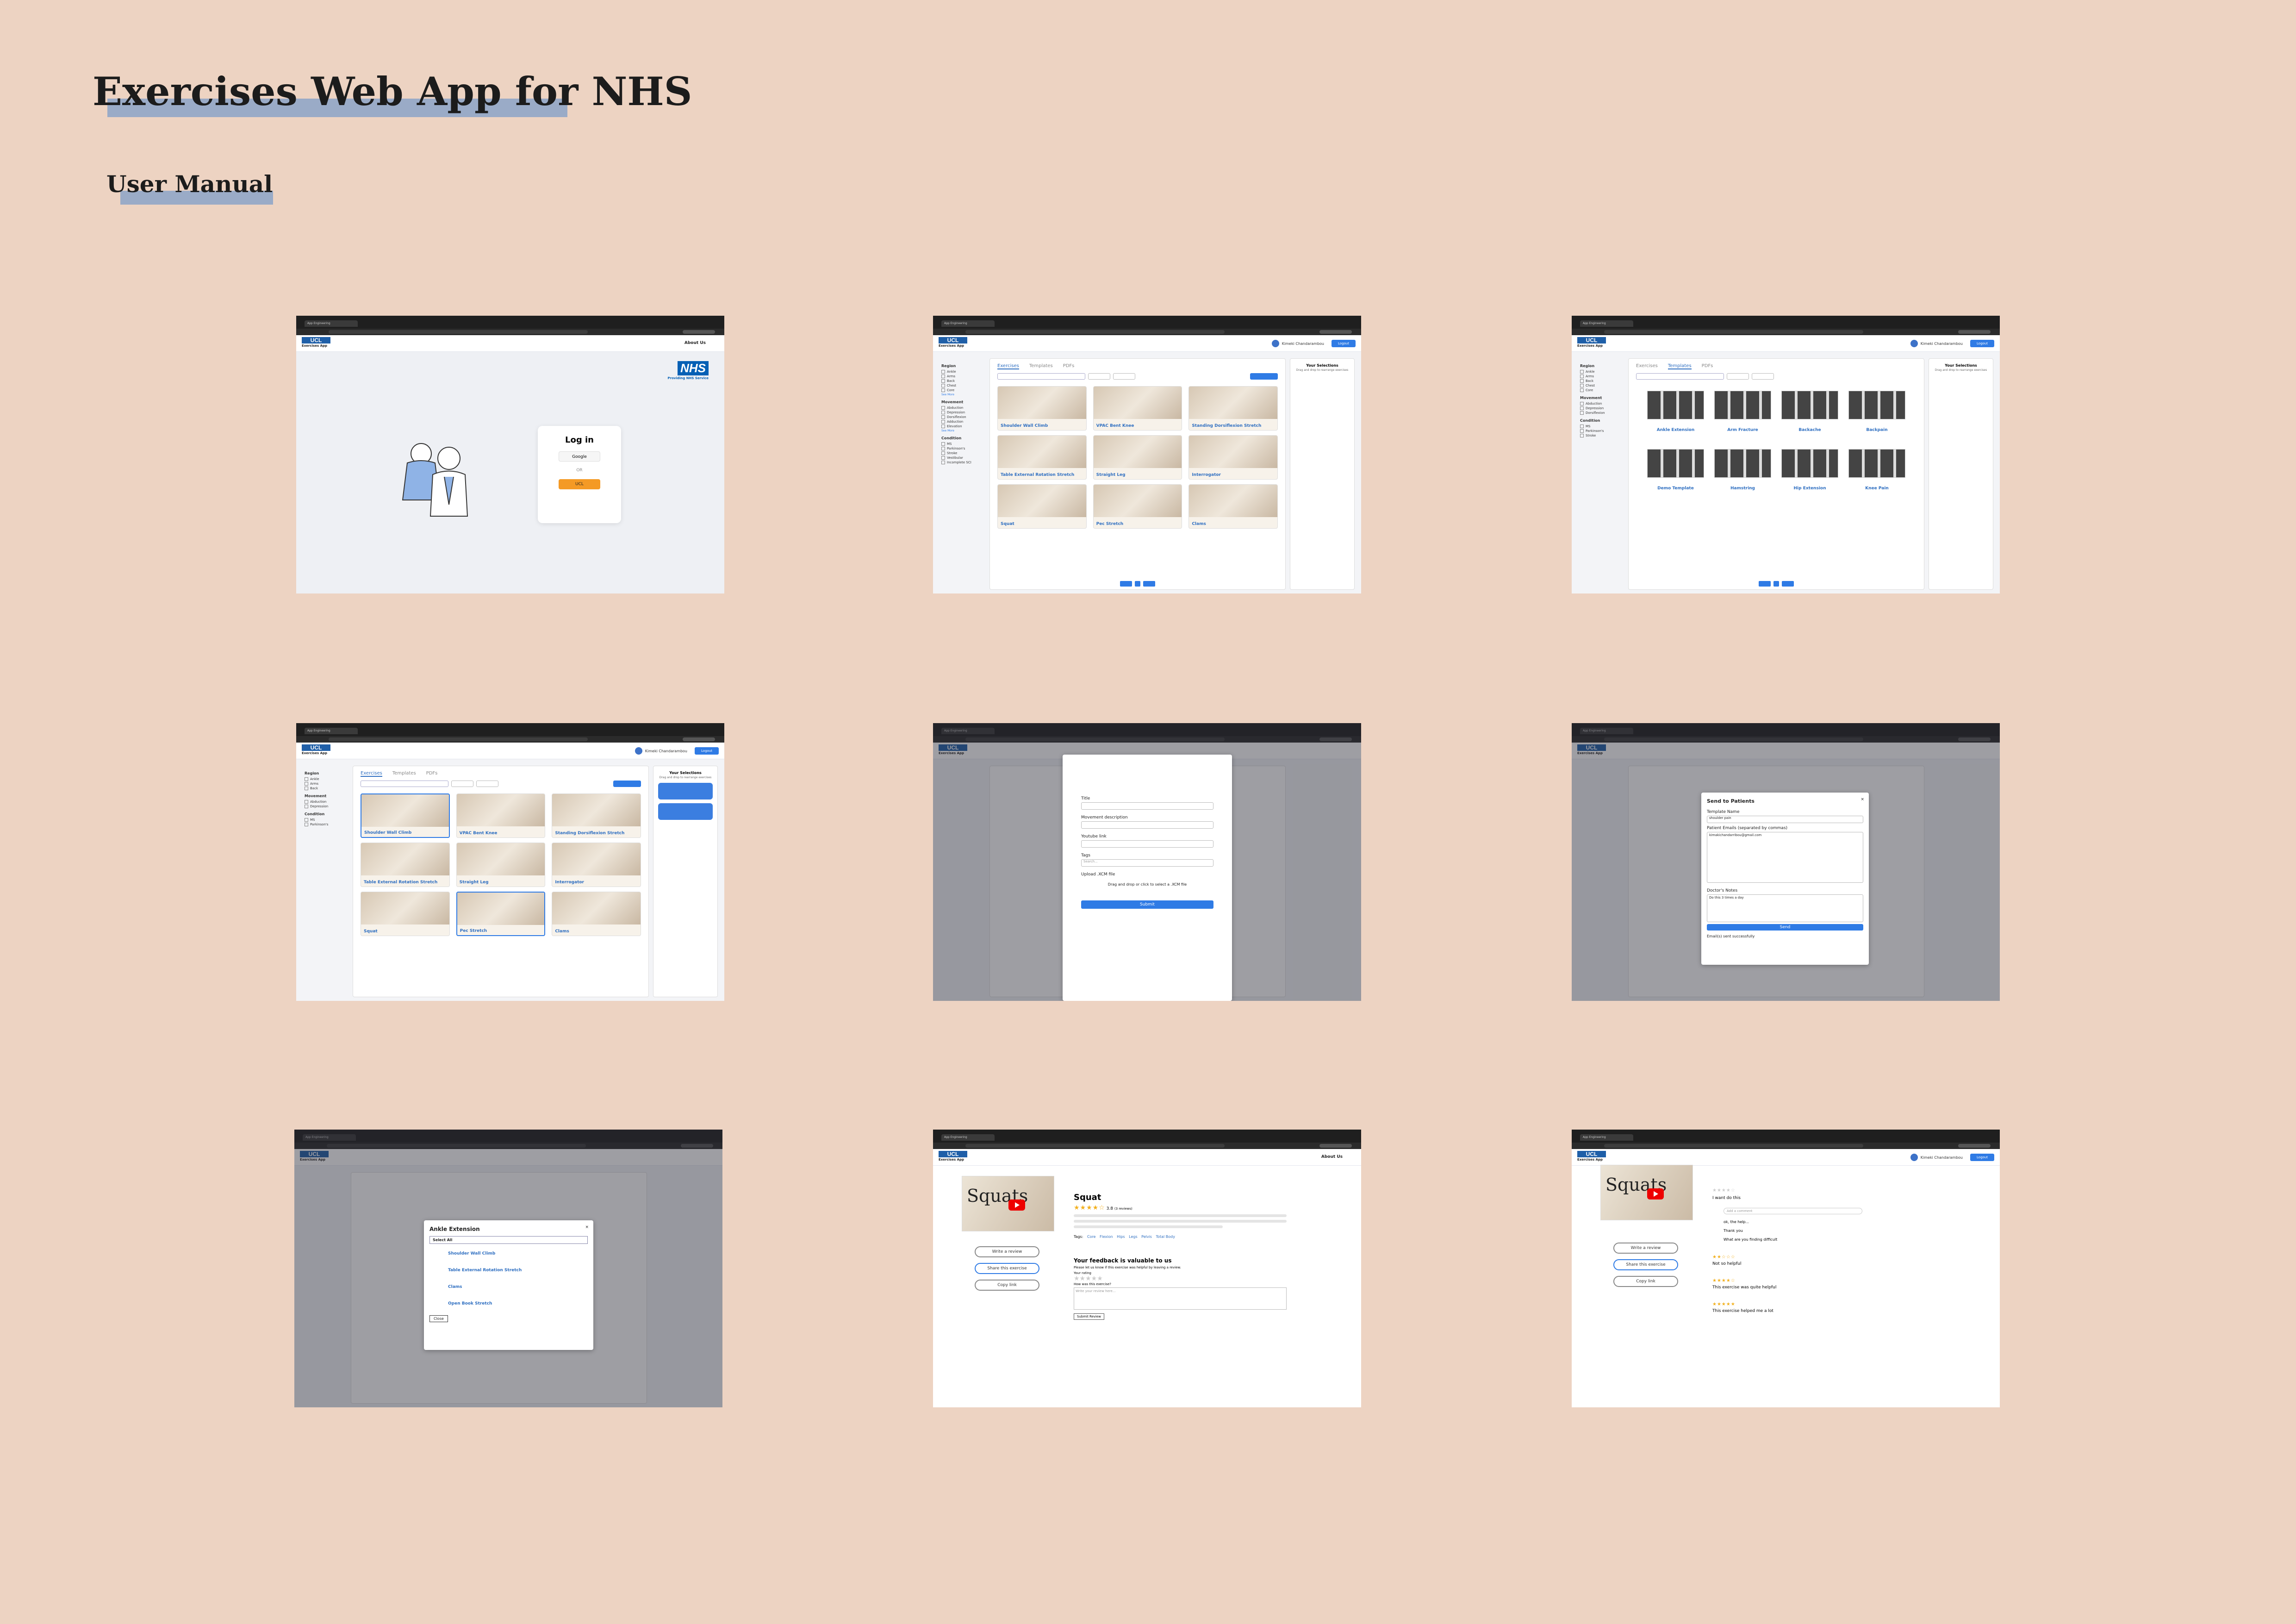 This screenshot has height=1624, width=2296. What do you see at coordinates (1146, 1237) in the screenshot?
I see `tag-chip: Pelvis` at bounding box center [1146, 1237].